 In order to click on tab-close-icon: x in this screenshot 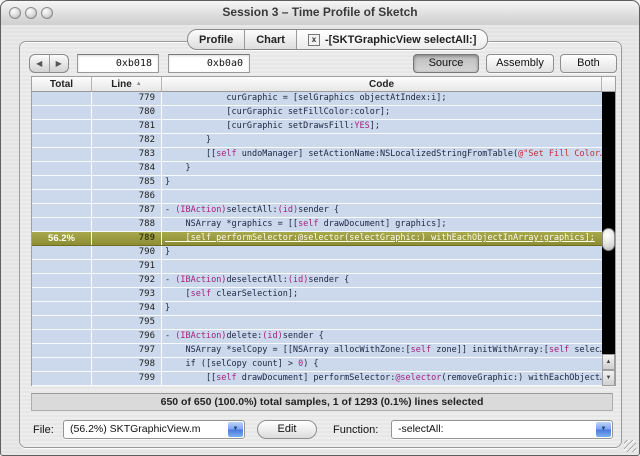, I will do `click(313, 39)`.